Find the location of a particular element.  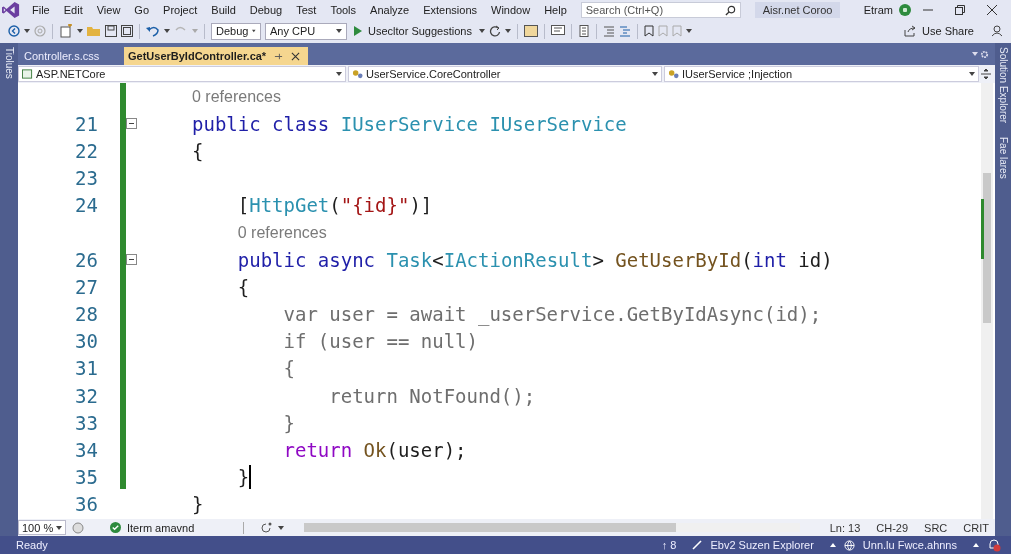

menu-item: Edit is located at coordinates (73, 9).